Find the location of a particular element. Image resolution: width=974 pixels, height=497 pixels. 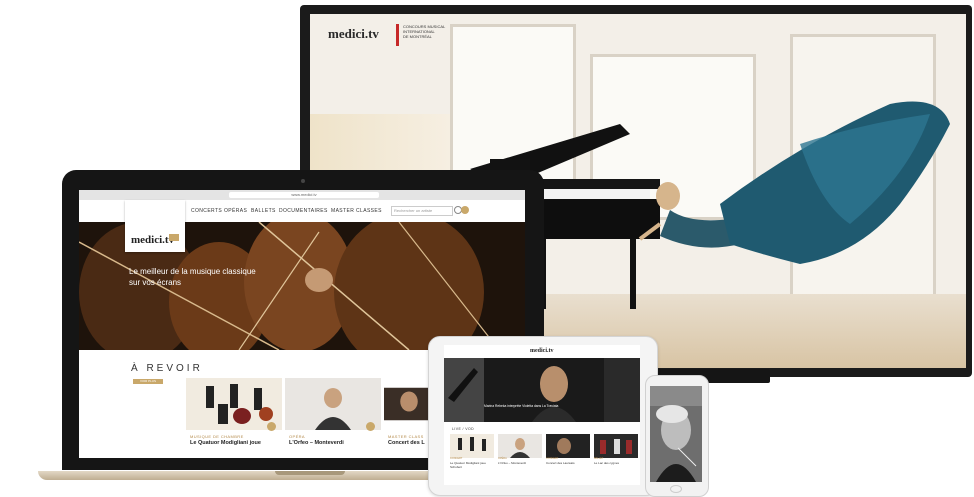

nav-documentaires: DOCUMENTAIRES is located at coordinates (303, 211).